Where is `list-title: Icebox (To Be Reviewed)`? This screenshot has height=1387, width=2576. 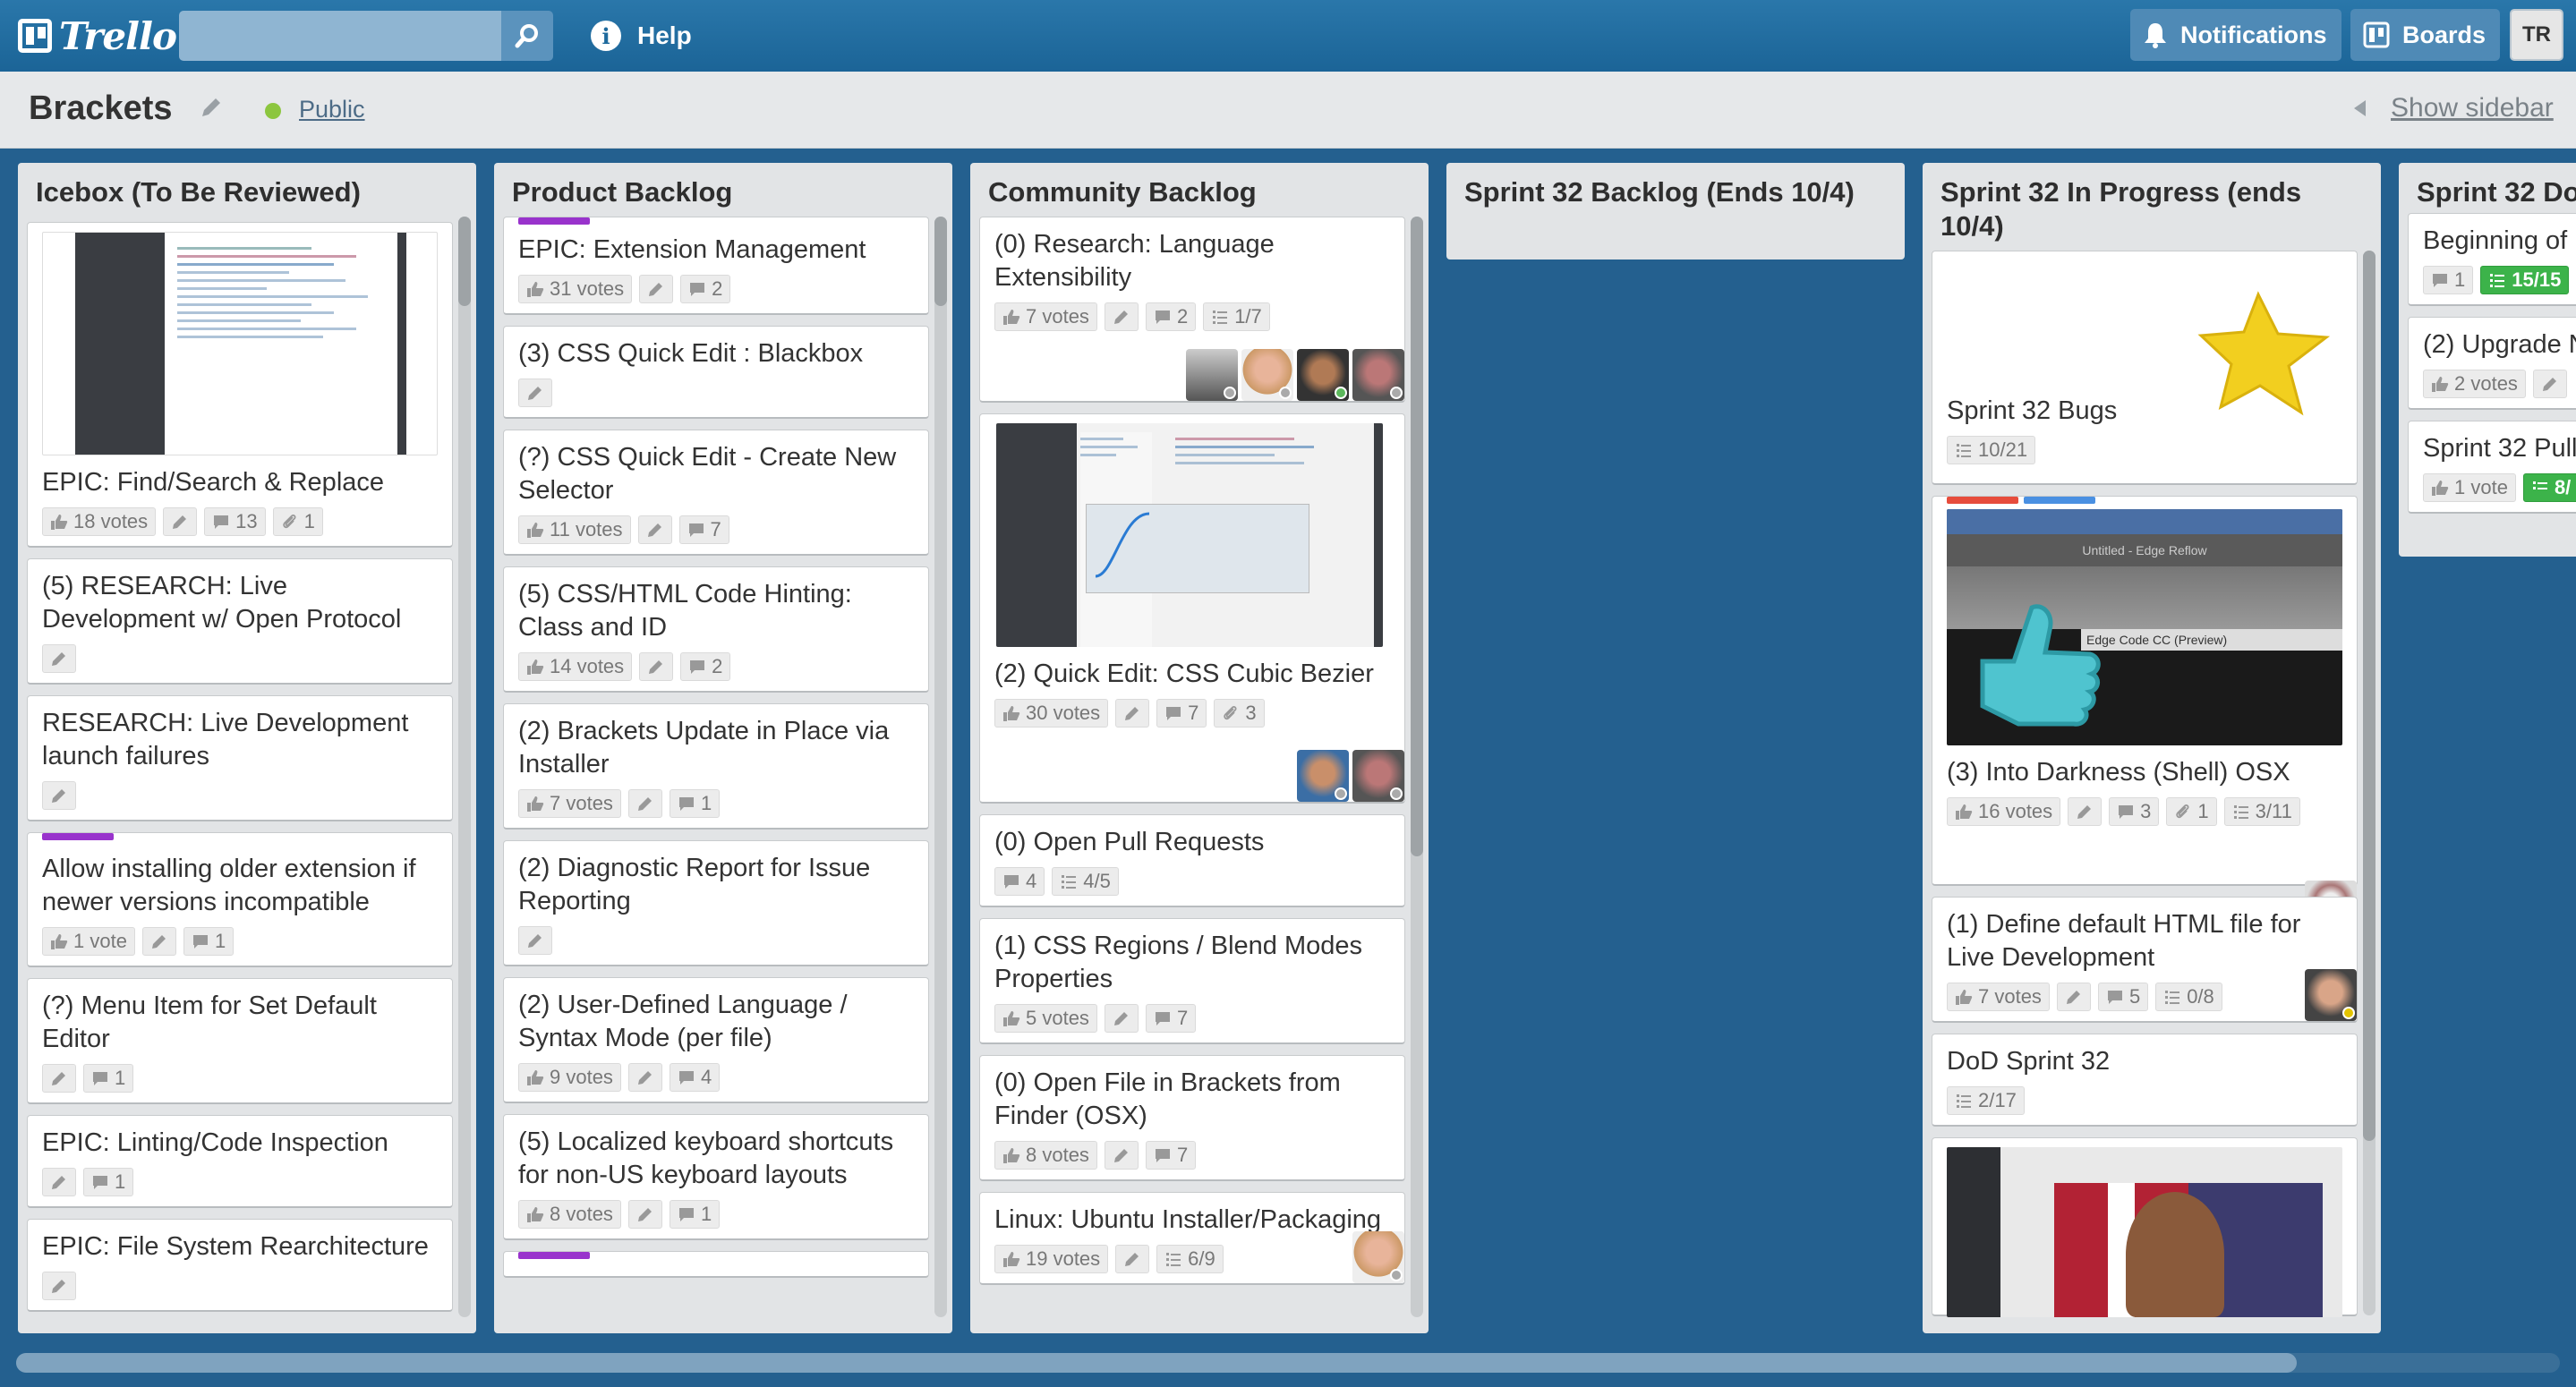
list-title: Icebox (To Be Reviewed) is located at coordinates (198, 192).